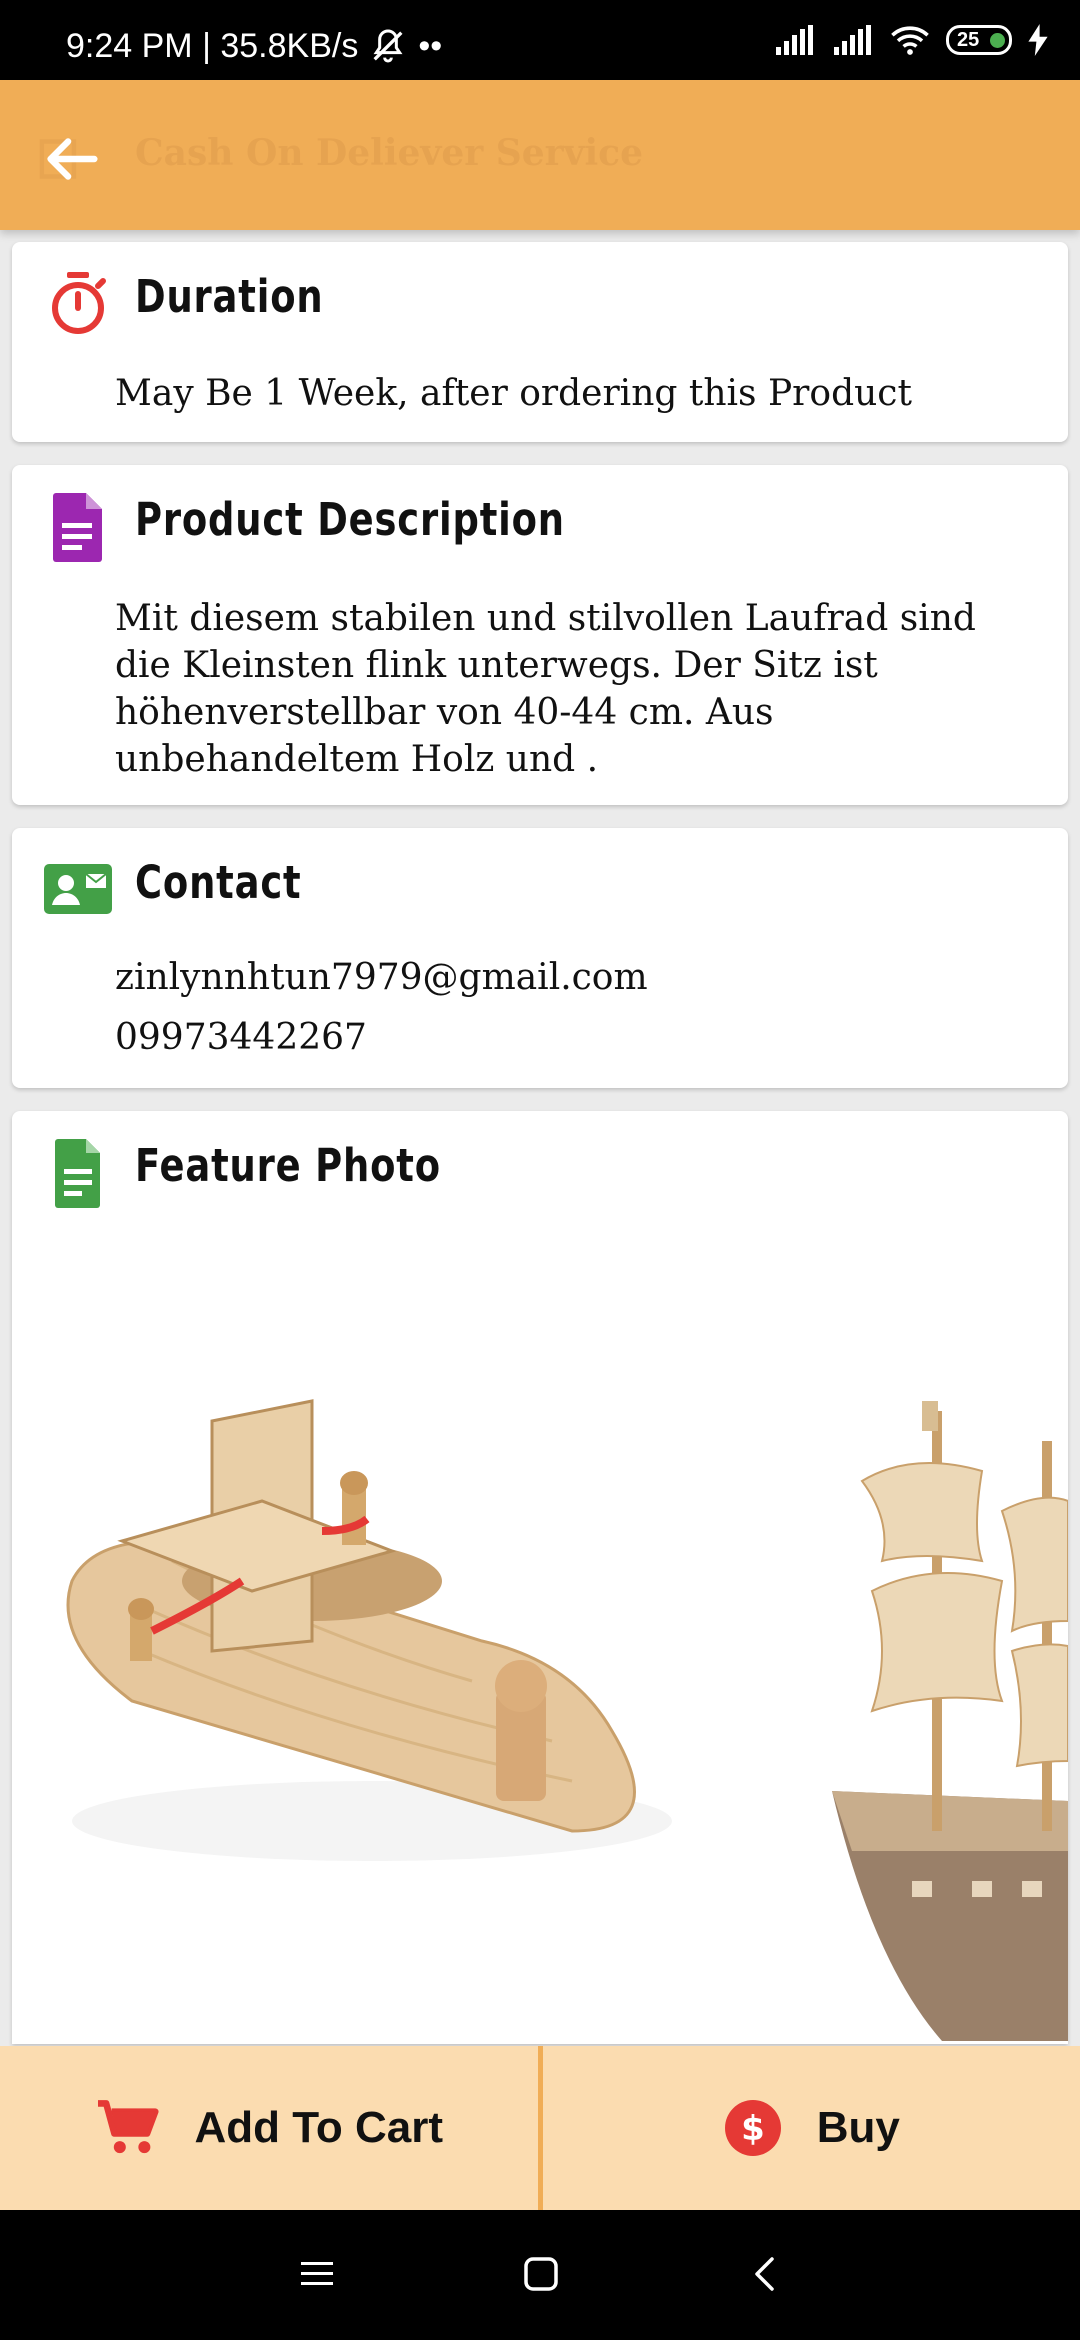 The image size is (1080, 2340). What do you see at coordinates (561, 977) in the screenshot?
I see `contact-email: zinlynnhtun7979@gmail.com` at bounding box center [561, 977].